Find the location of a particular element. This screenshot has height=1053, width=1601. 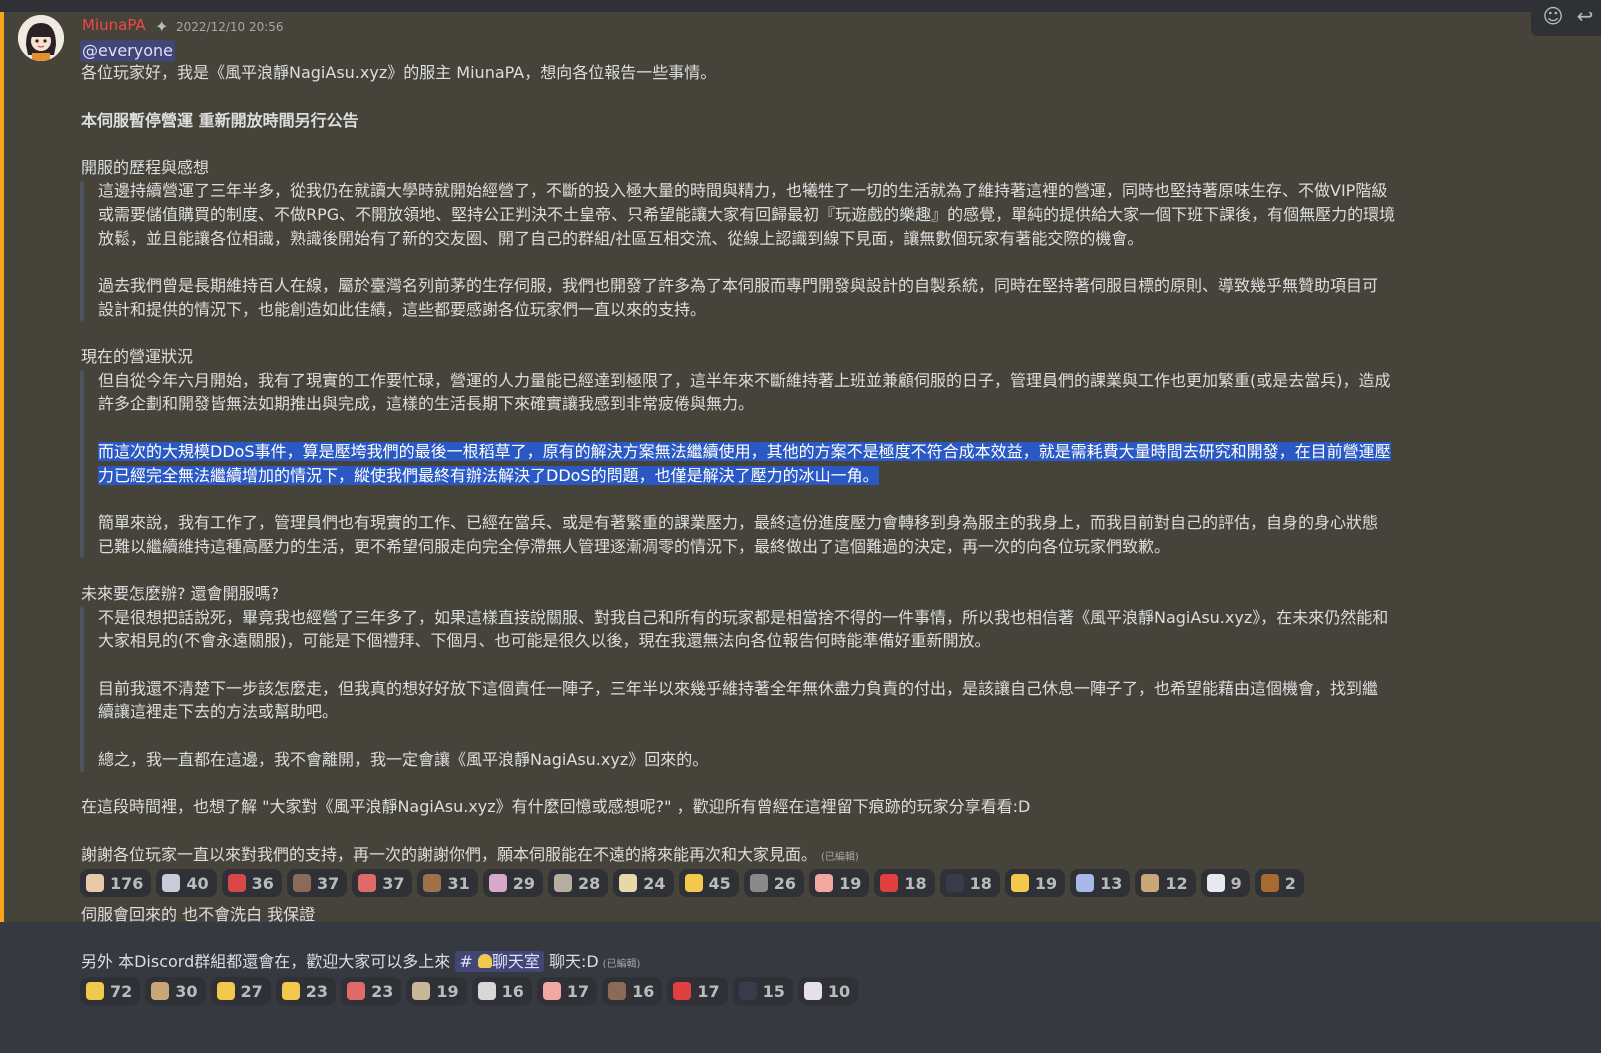

emoji-red-character-icon is located at coordinates (236, 883).